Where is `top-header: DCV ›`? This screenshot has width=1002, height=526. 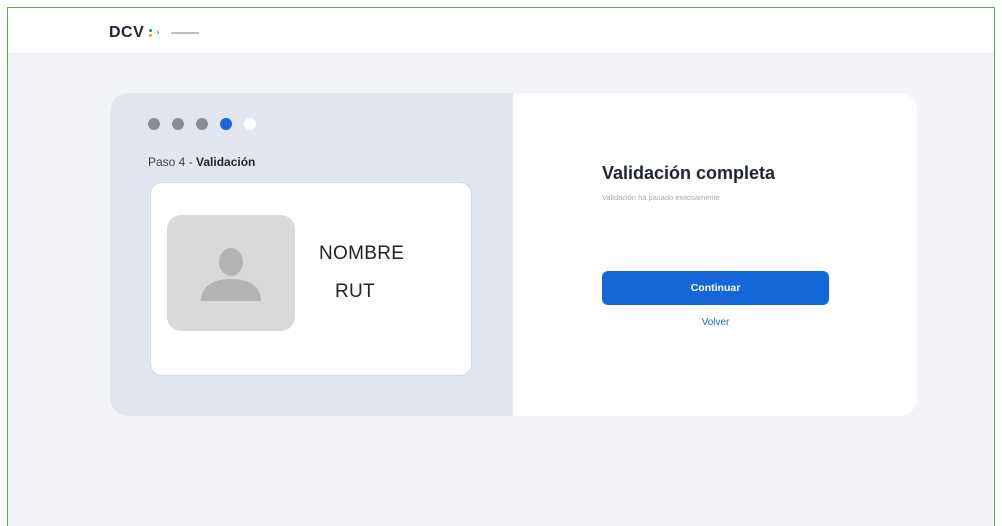 top-header: DCV › is located at coordinates (501, 31).